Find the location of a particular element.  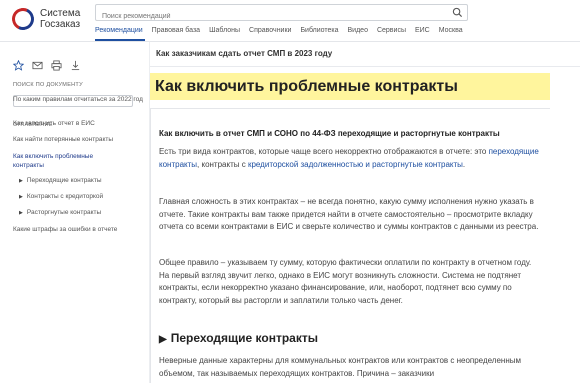

nav-reference: Справочники is located at coordinates (270, 30).